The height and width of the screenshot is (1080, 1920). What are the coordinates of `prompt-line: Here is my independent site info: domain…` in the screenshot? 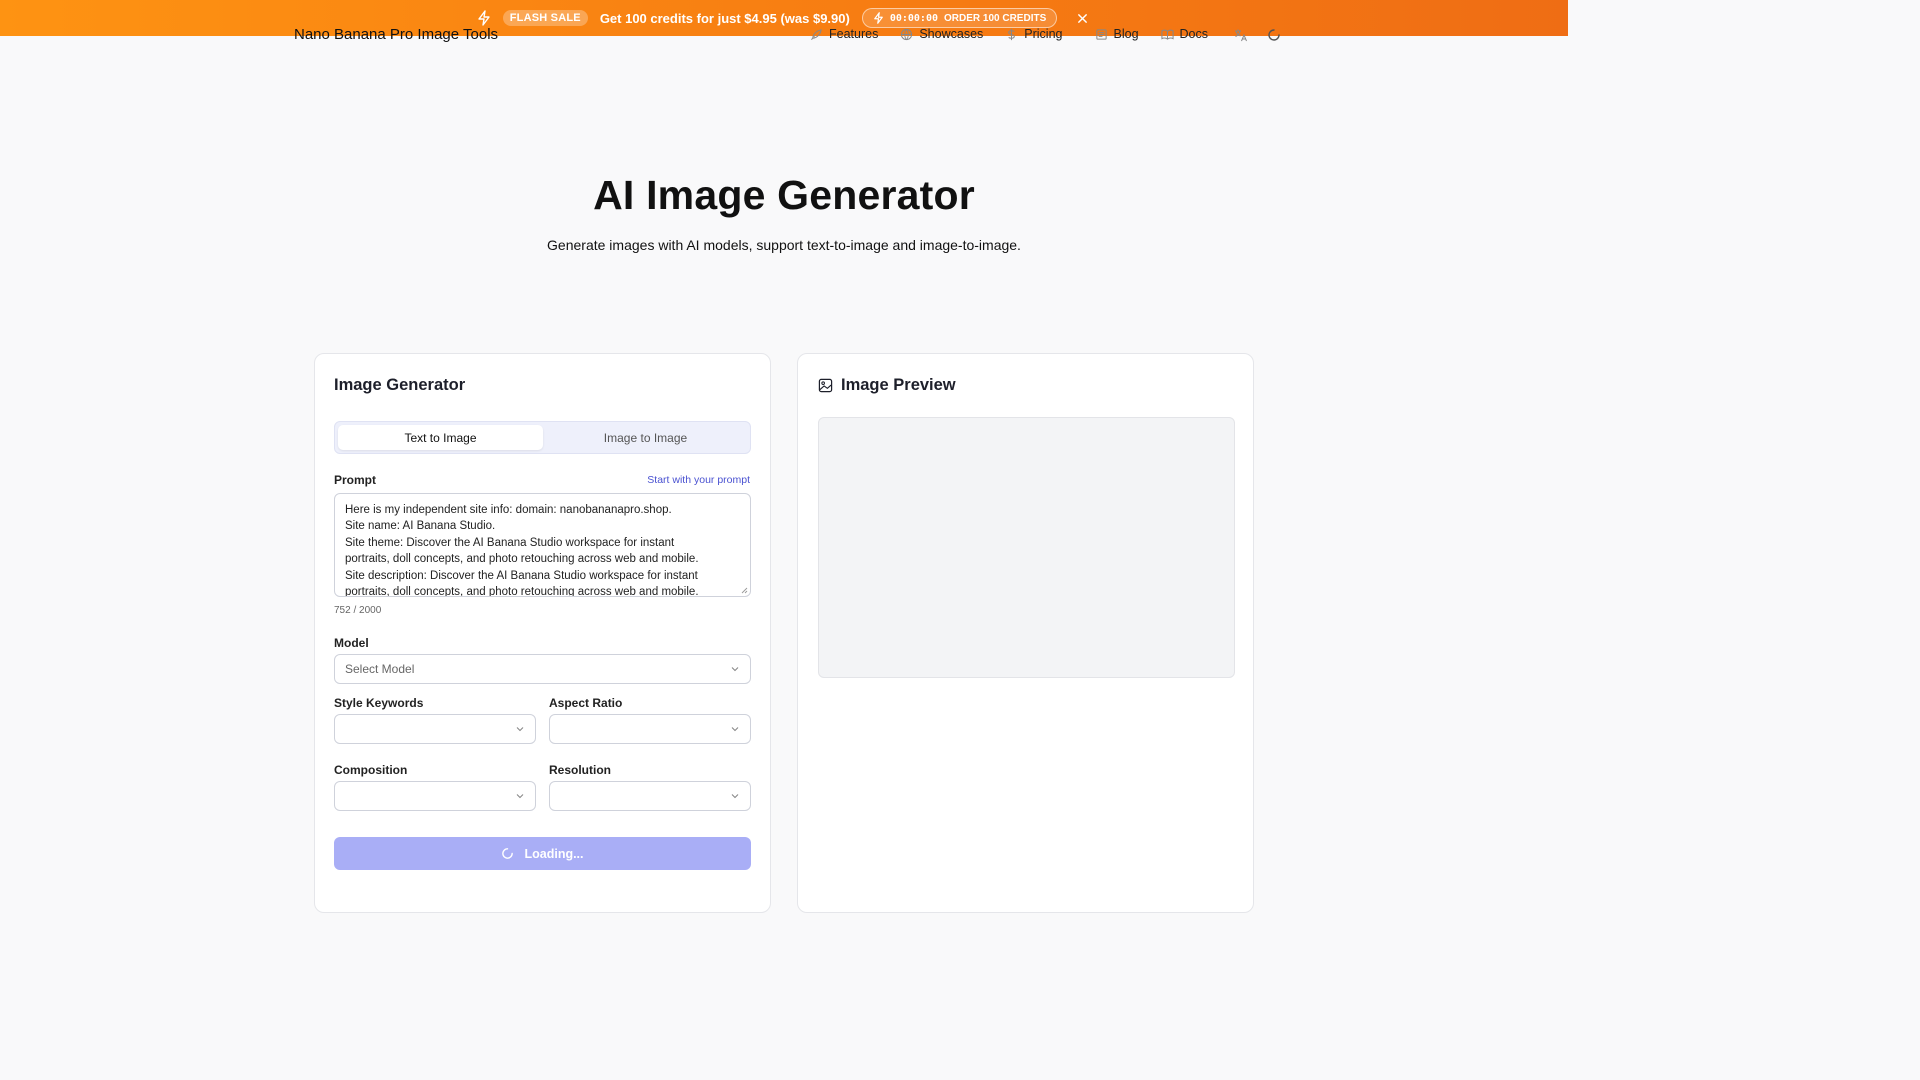 It's located at (508, 510).